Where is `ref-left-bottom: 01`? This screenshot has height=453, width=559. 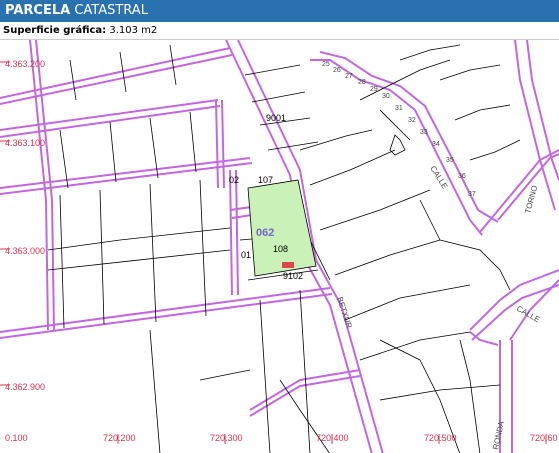
ref-left-bottom: 01 is located at coordinates (246, 255).